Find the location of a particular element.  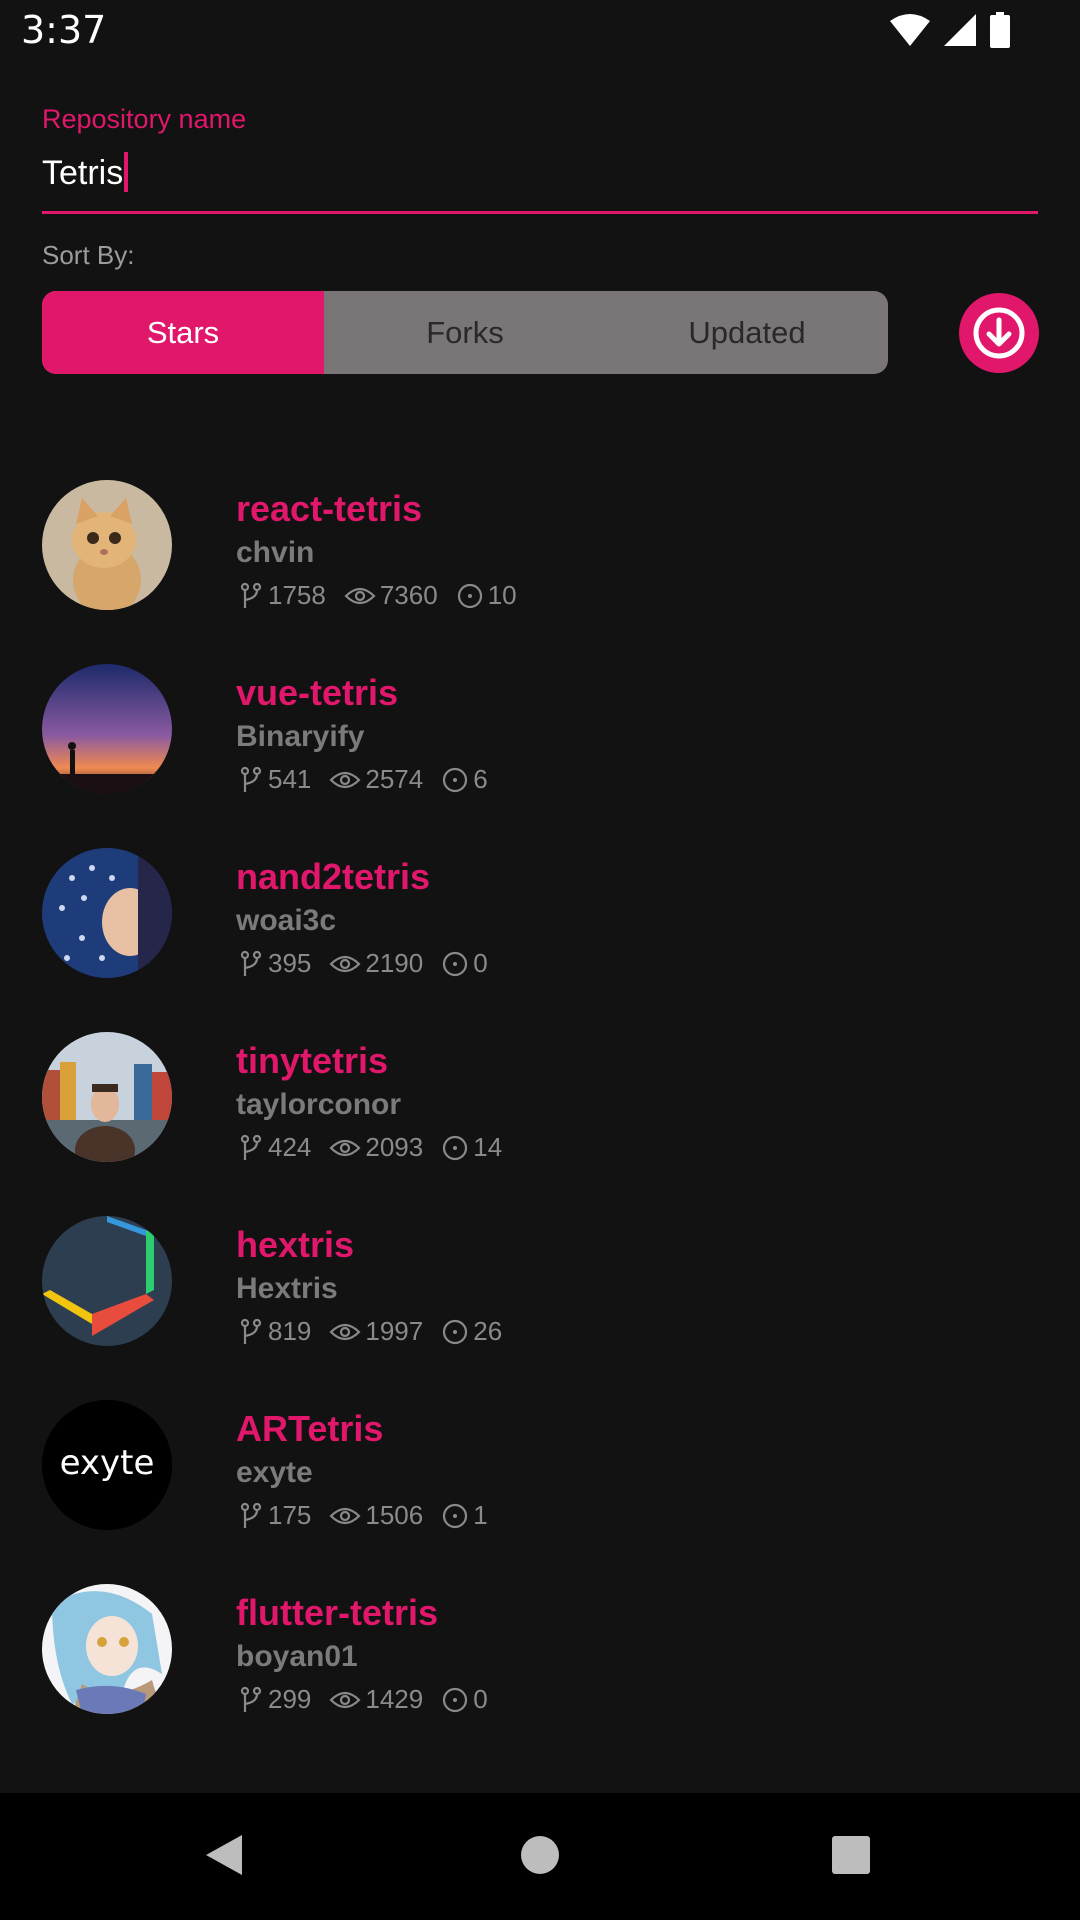

repo-owner: woai3c is located at coordinates (286, 920).